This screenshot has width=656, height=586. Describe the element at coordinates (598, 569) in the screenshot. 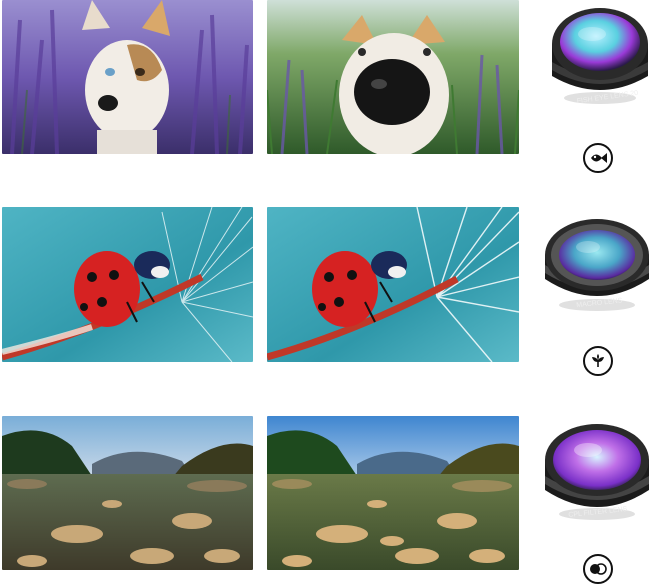

I see `polarizer-icon` at that location.